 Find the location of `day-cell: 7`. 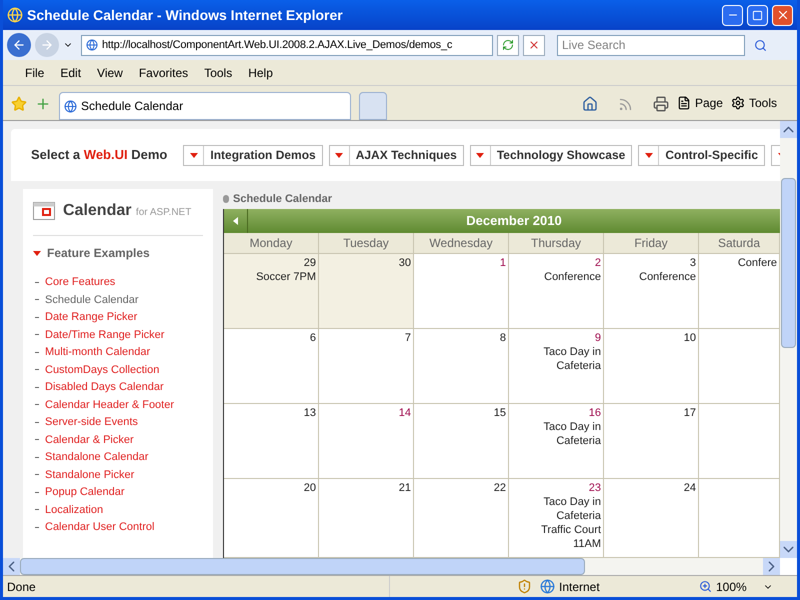

day-cell: 7 is located at coordinates (366, 366).